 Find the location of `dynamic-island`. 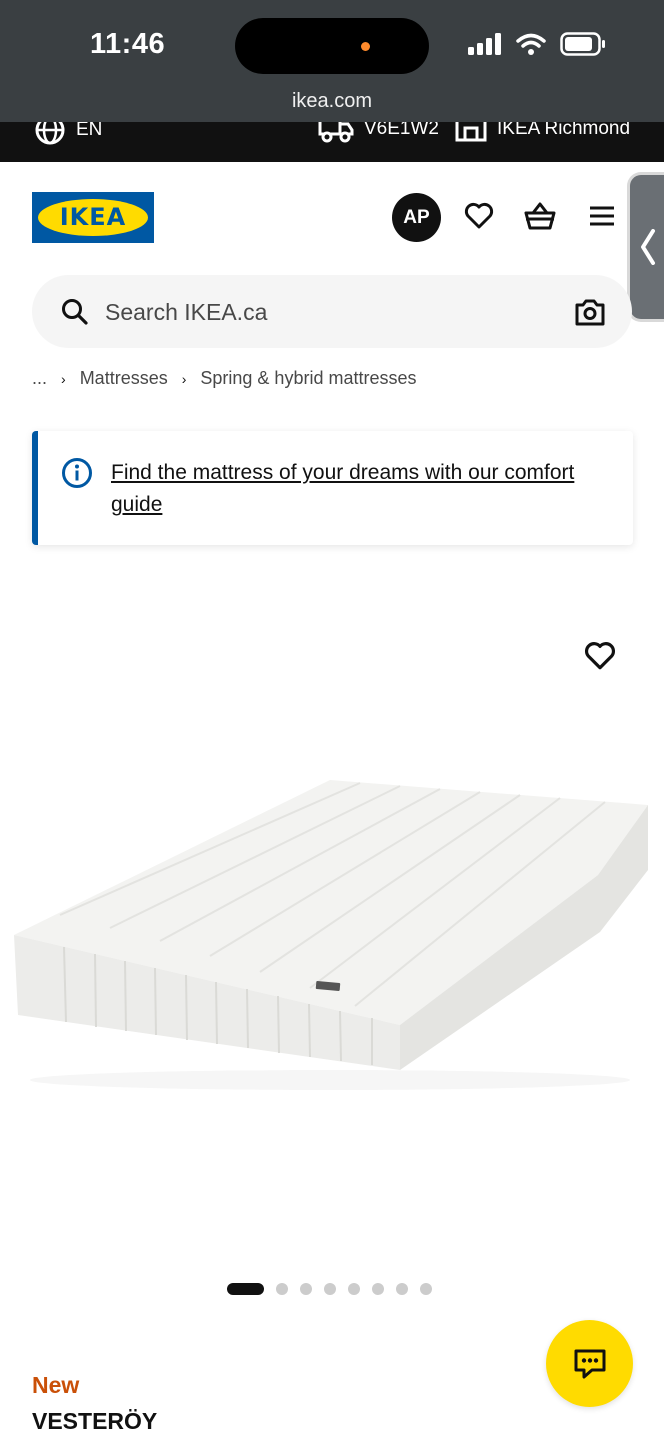

dynamic-island is located at coordinates (332, 46).